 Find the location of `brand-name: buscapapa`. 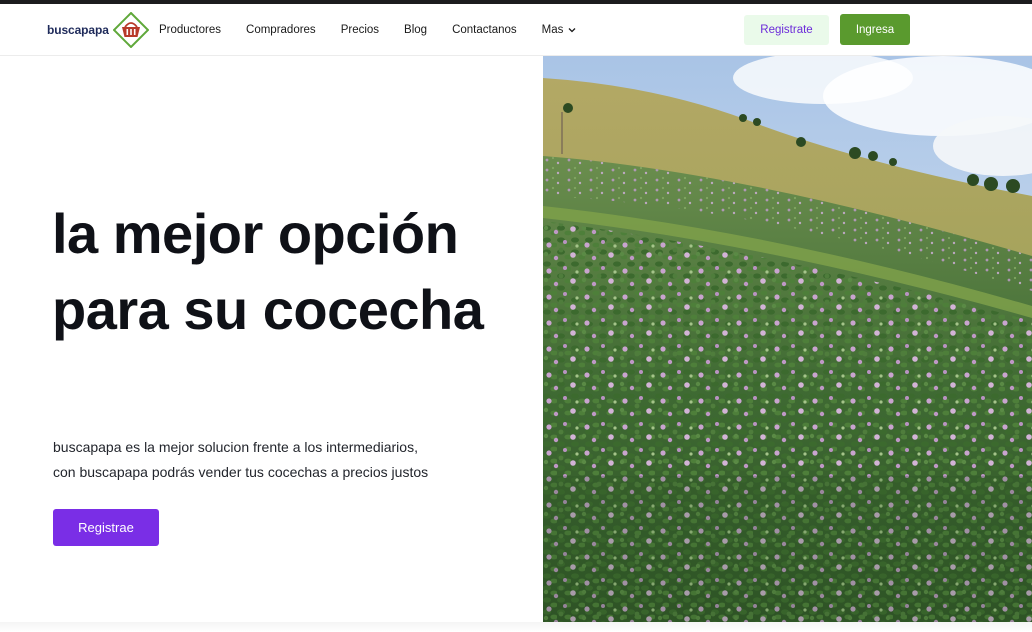

brand-name: buscapapa is located at coordinates (78, 30).